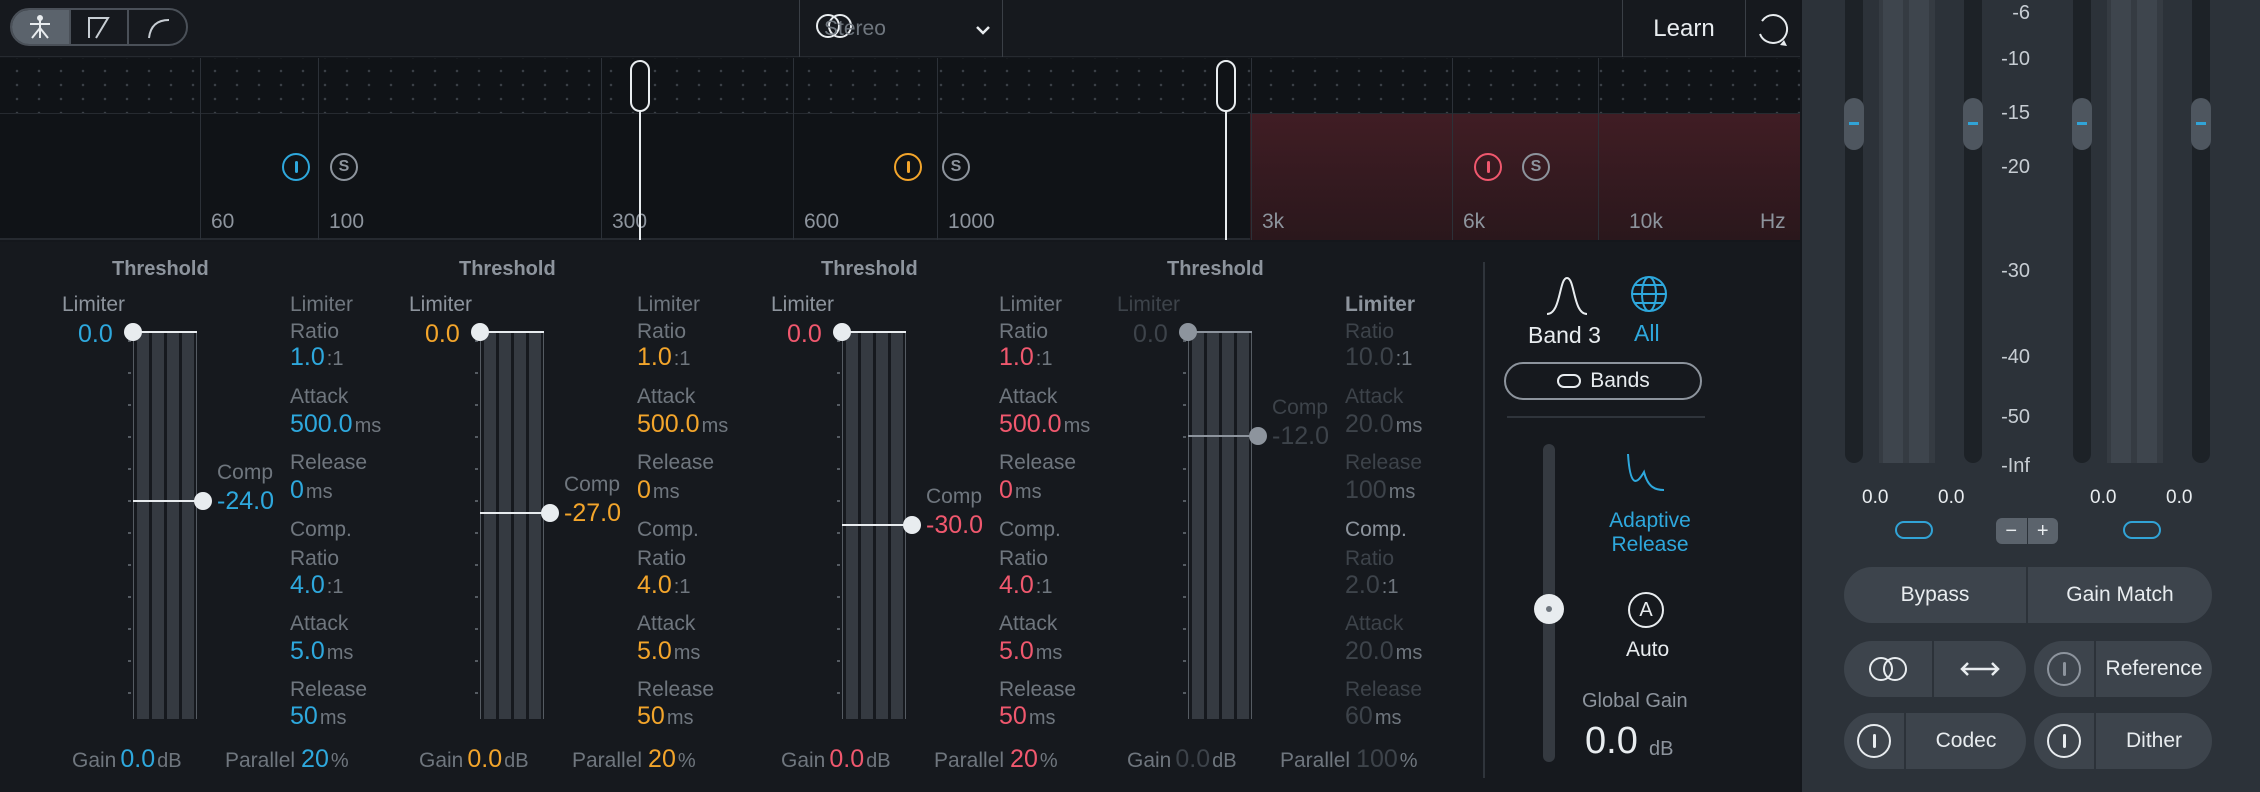  What do you see at coordinates (1980, 669) in the screenshot?
I see `swap-channels-button` at bounding box center [1980, 669].